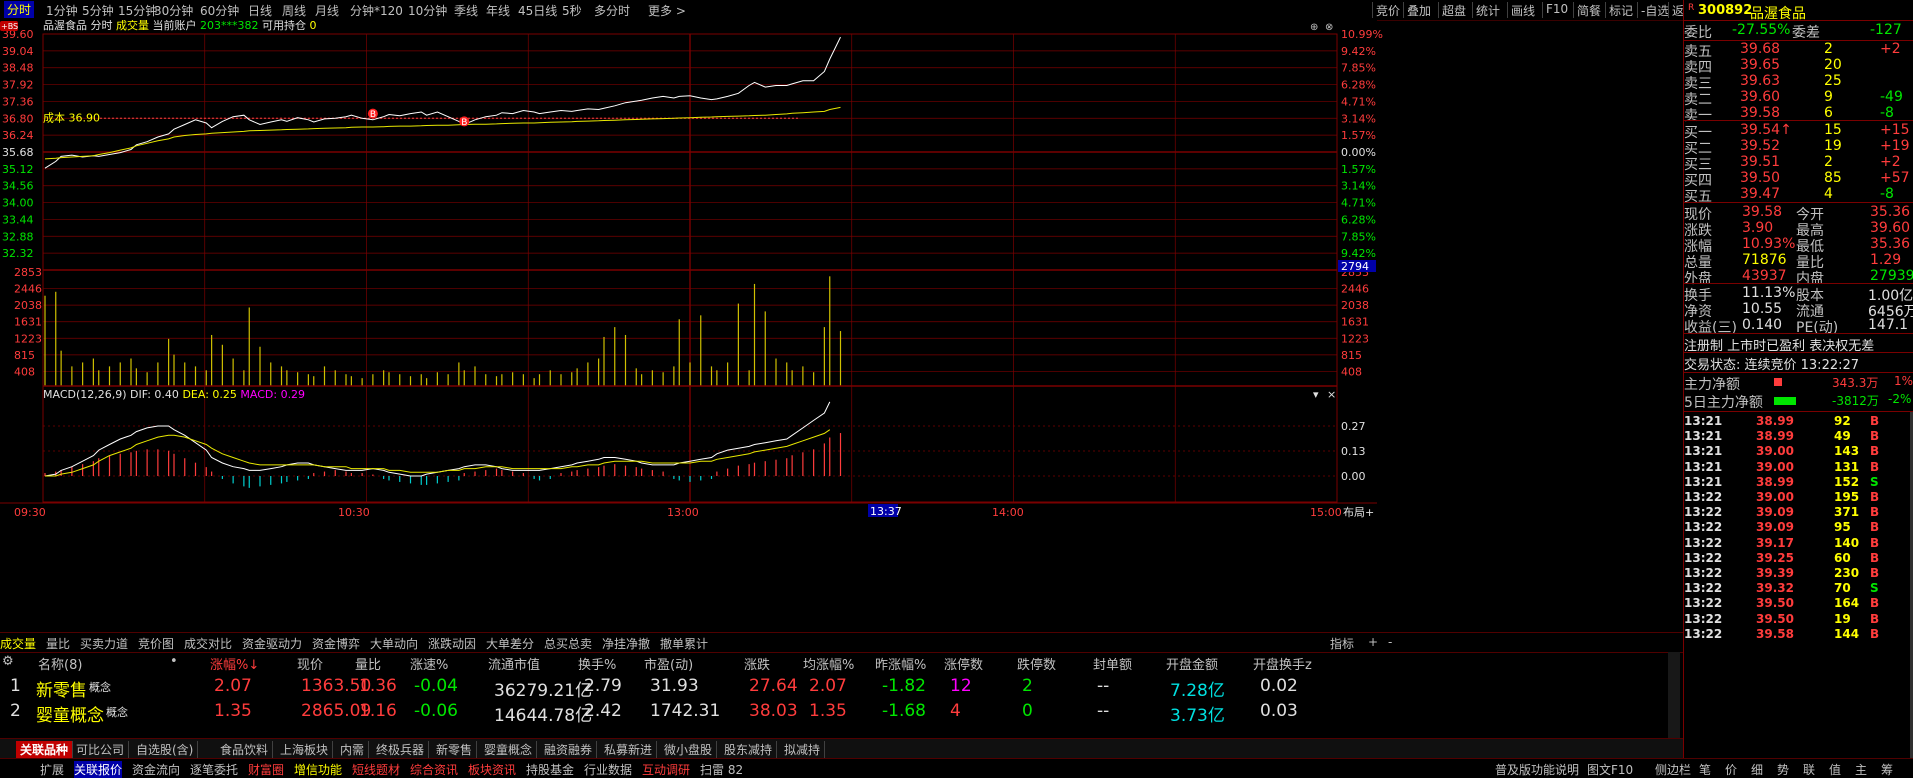  What do you see at coordinates (900, 663) in the screenshot?
I see `table-header-9: 昨涨幅%` at bounding box center [900, 663].